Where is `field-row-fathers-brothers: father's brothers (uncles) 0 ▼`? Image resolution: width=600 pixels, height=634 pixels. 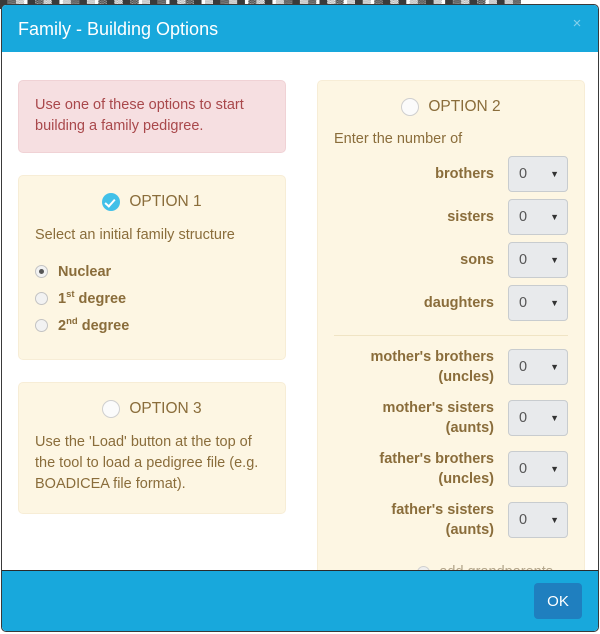
field-row-fathers-brothers: father's brothers (uncles) 0 ▼ is located at coordinates (451, 469).